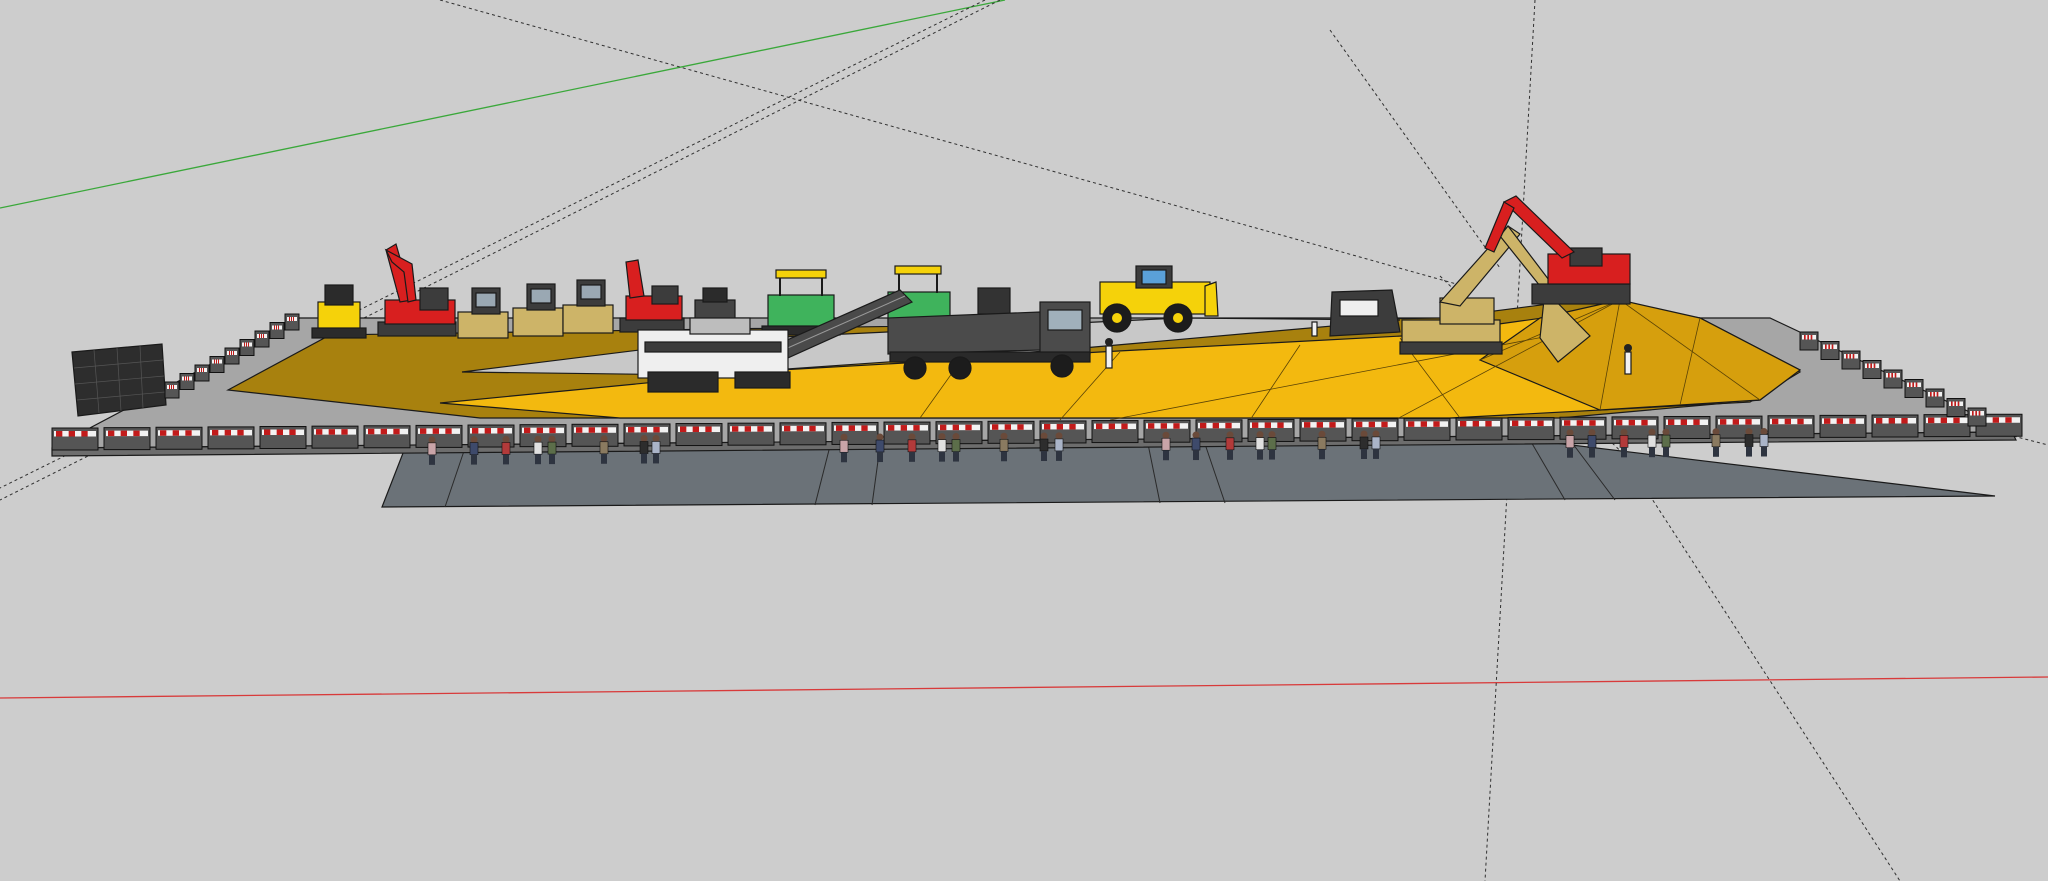 The height and width of the screenshot is (881, 2048). What do you see at coordinates (1365, 313) in the screenshot?
I see `crusher-unit` at bounding box center [1365, 313].